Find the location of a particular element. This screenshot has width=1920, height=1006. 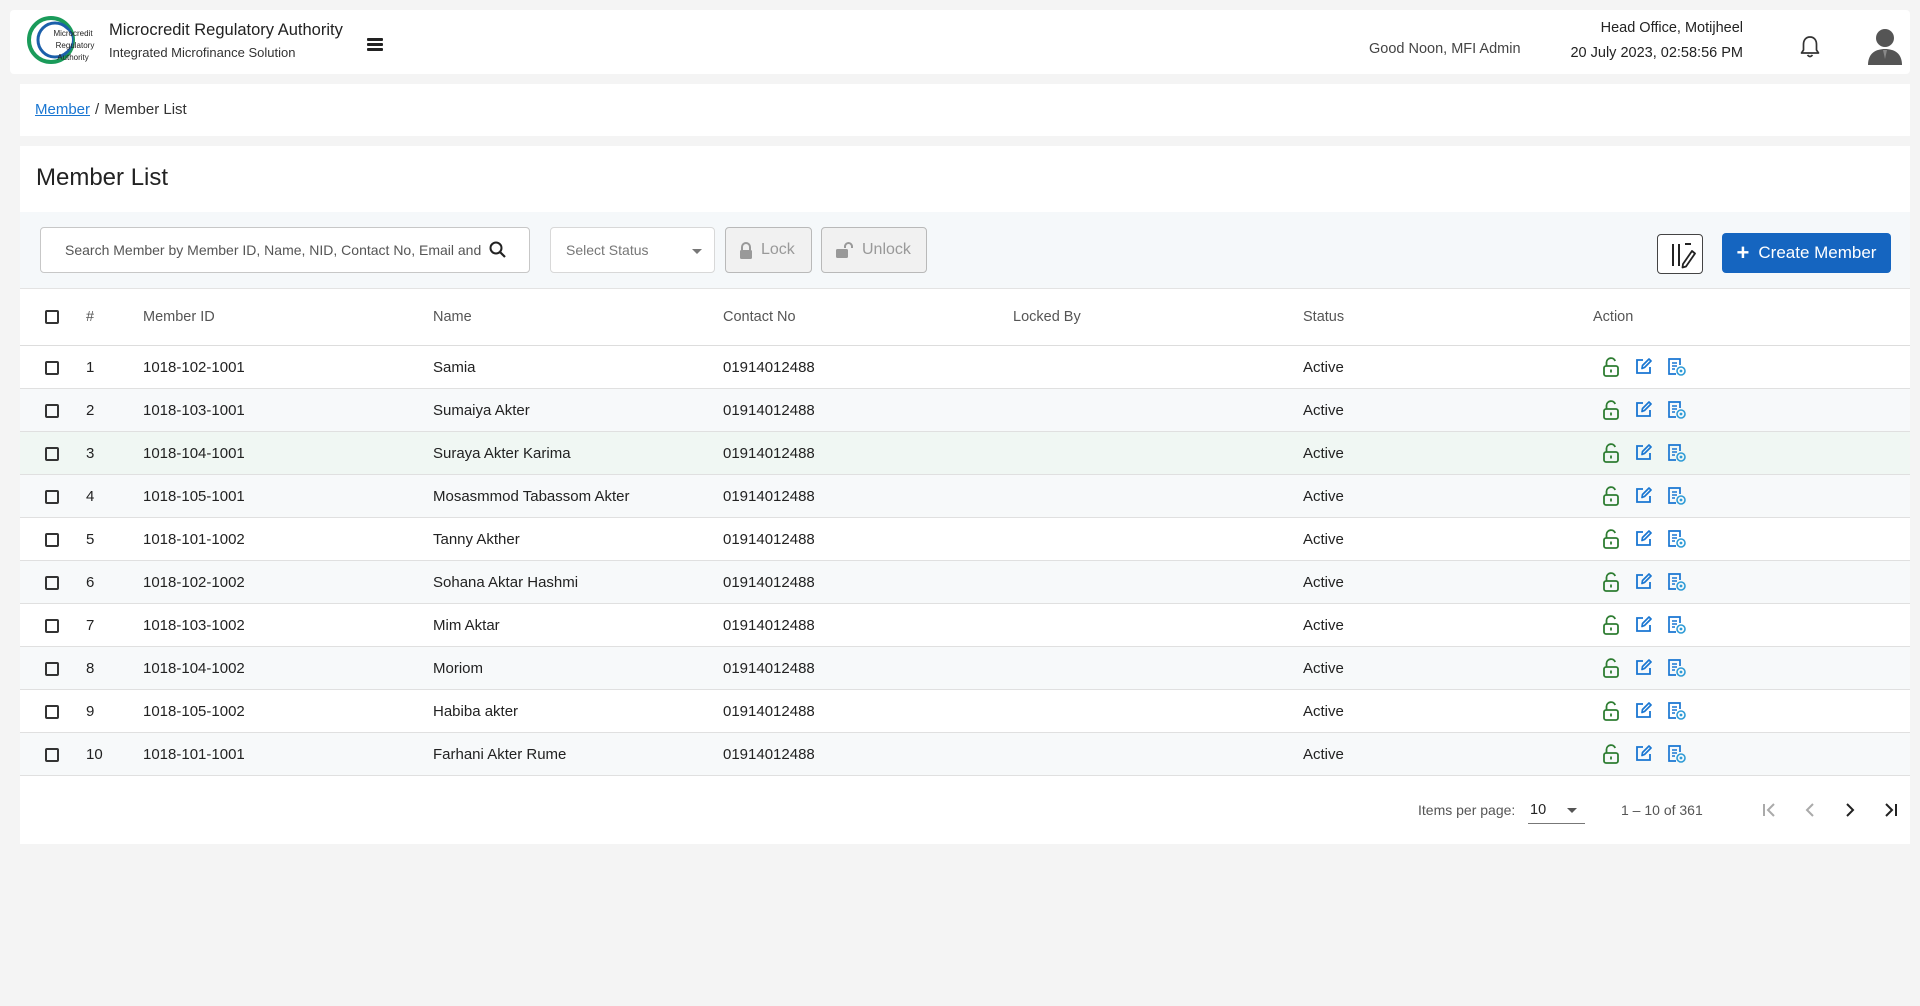

previous-page-icon is located at coordinates (1810, 810).